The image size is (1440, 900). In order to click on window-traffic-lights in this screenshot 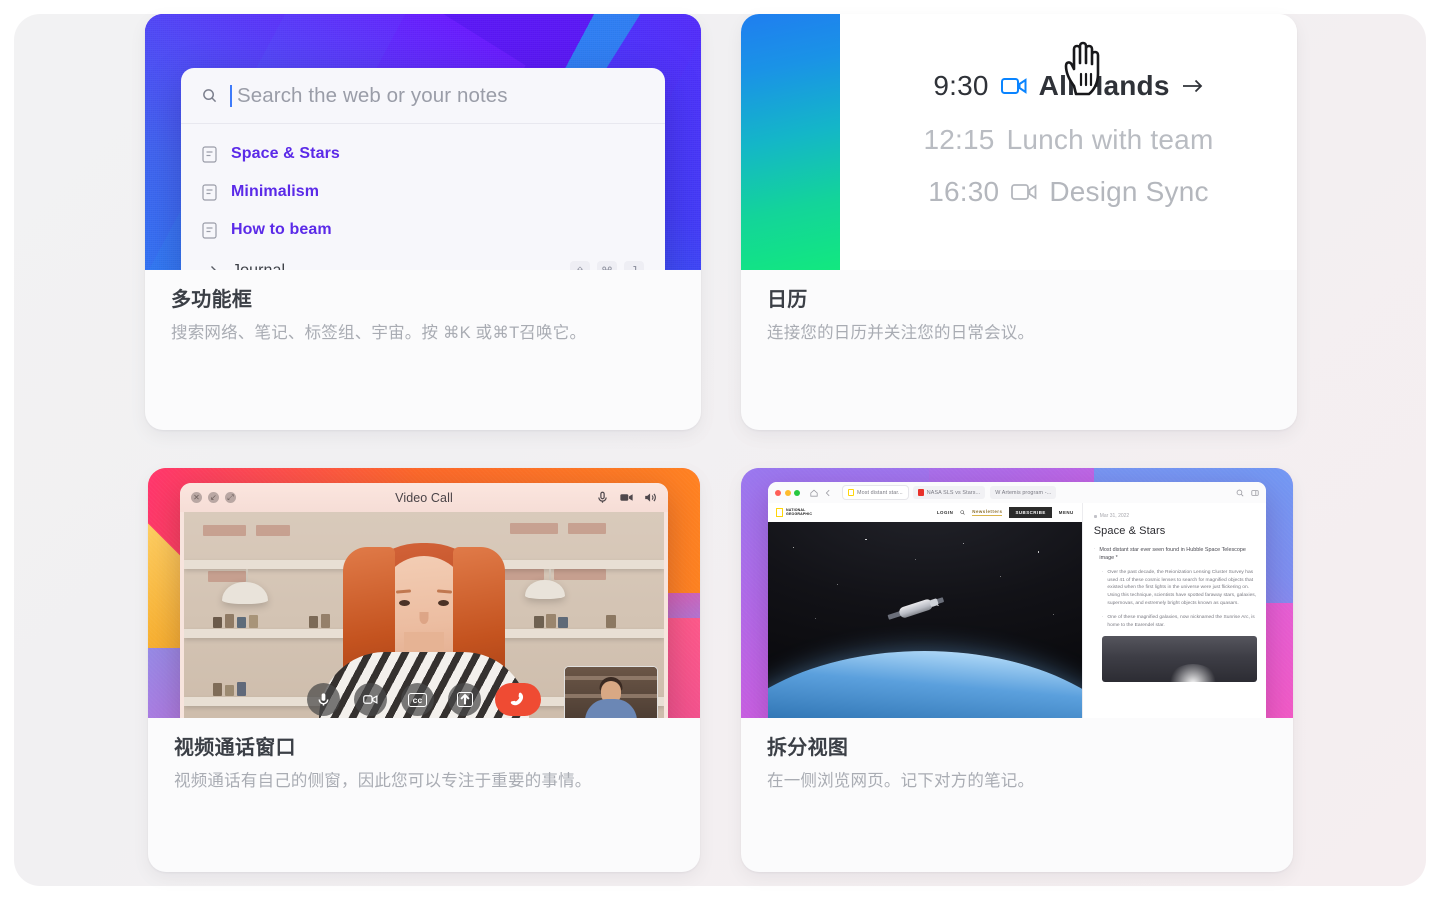, I will do `click(787, 492)`.